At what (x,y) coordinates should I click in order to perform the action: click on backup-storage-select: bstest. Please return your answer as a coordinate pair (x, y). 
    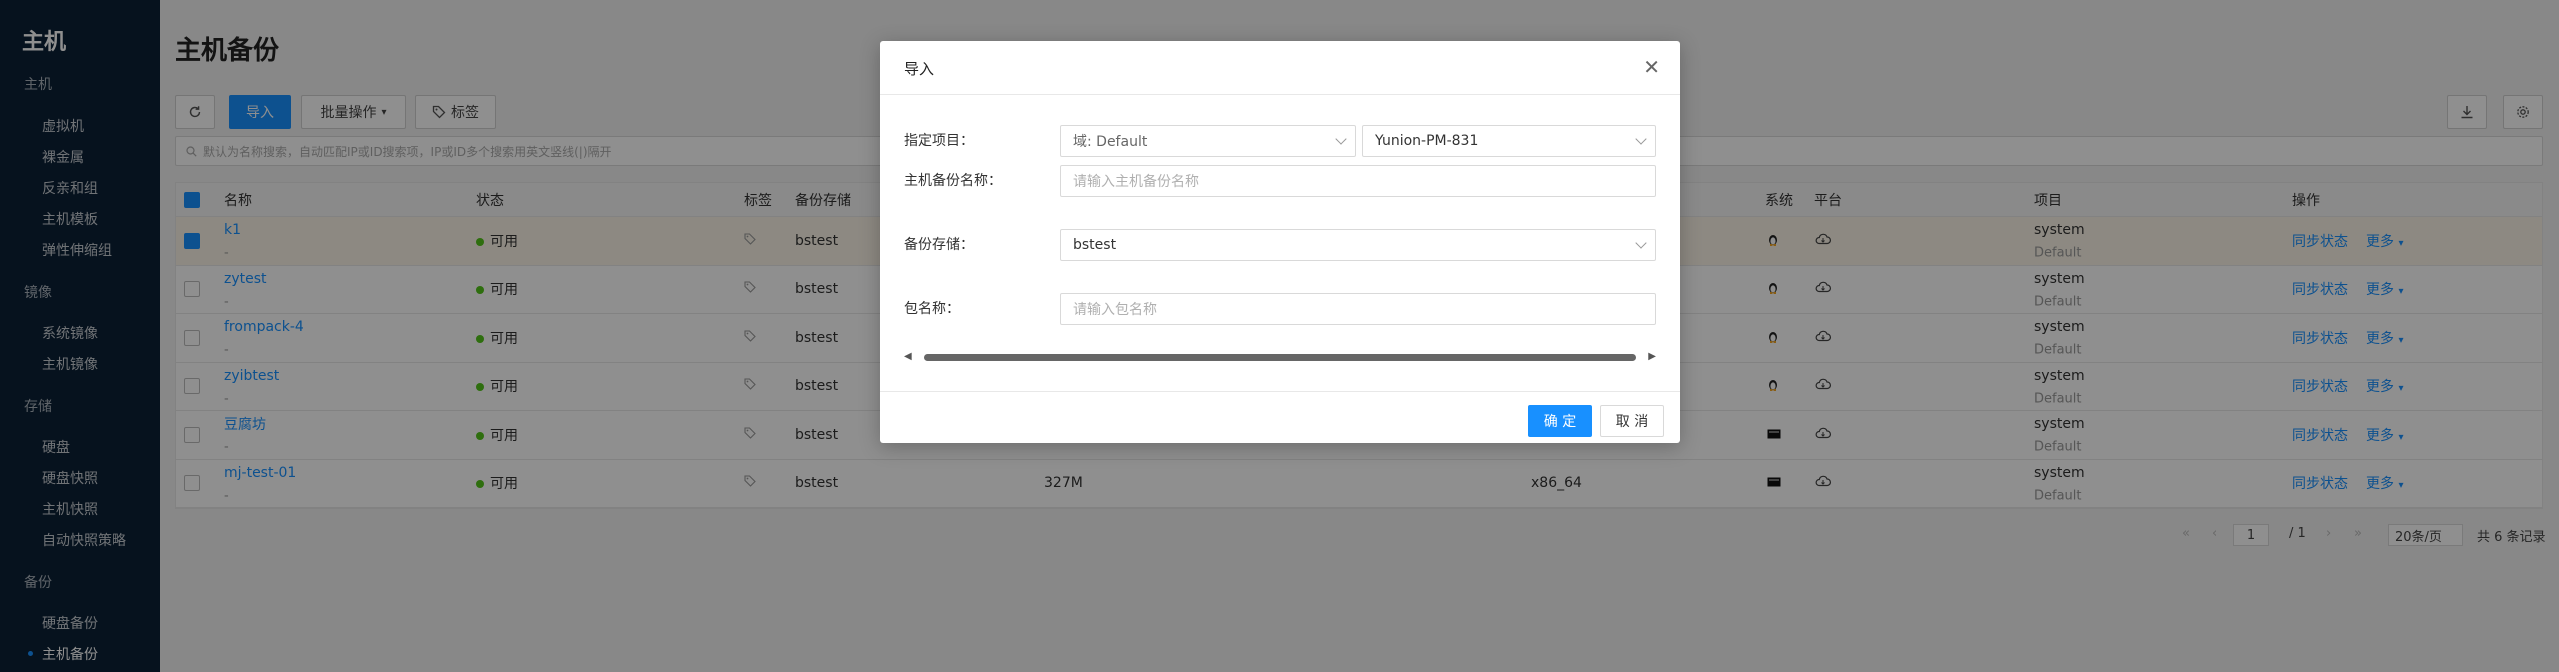
    Looking at the image, I should click on (1358, 245).